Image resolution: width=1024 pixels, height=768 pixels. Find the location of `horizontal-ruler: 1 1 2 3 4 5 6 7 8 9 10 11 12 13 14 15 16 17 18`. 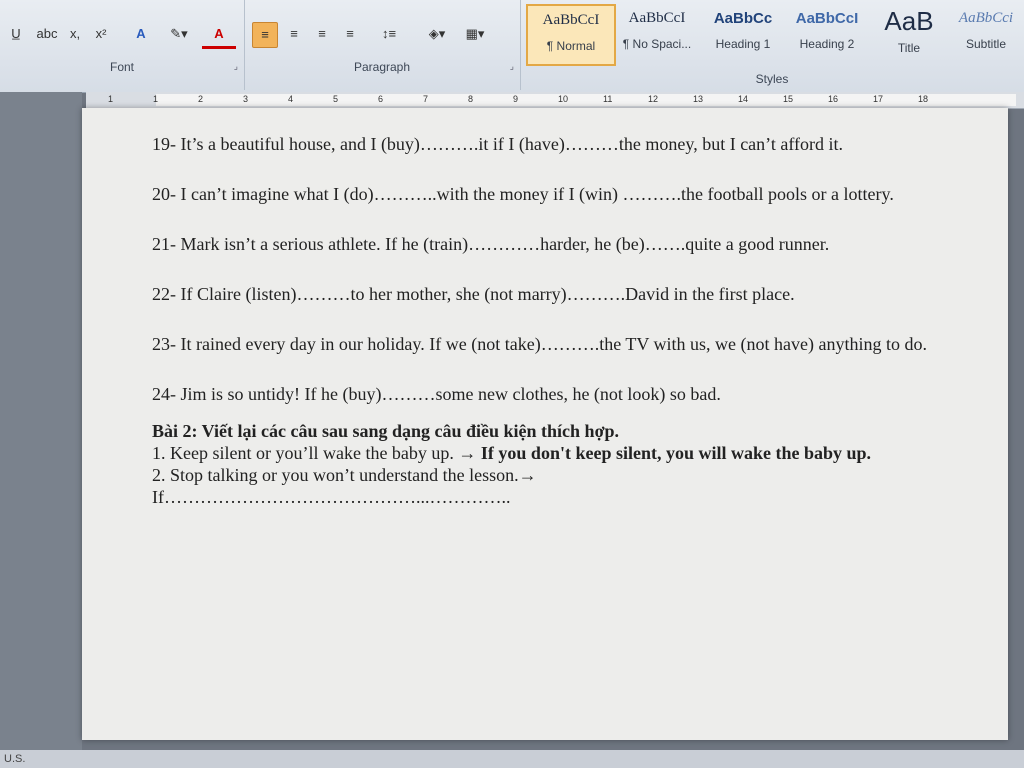

horizontal-ruler: 1 1 2 3 4 5 6 7 8 9 10 11 12 13 14 15 16 17 18 is located at coordinates (555, 100).